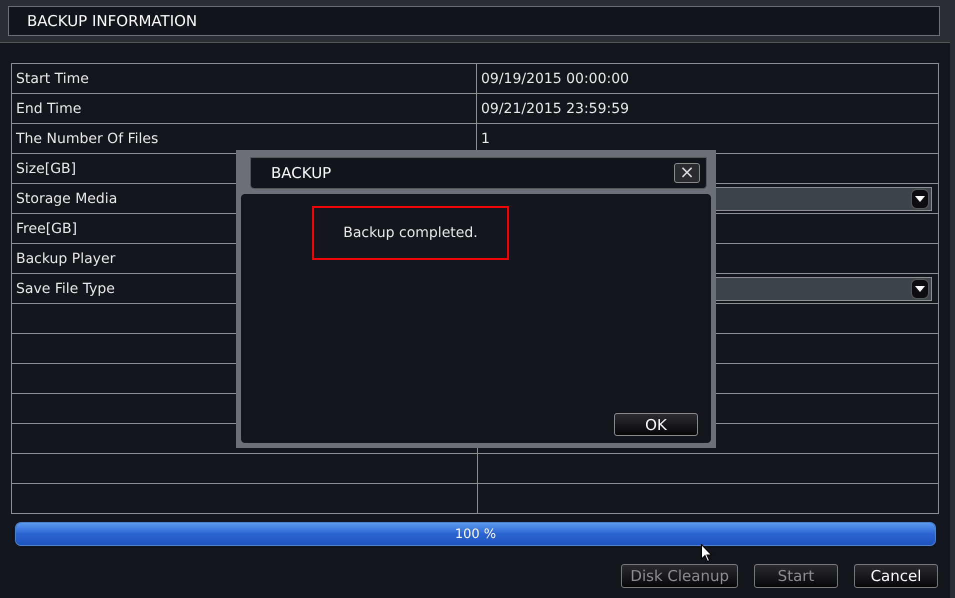  Describe the element at coordinates (474, 21) in the screenshot. I see `window-title: BACKUP INFORMATION` at that location.